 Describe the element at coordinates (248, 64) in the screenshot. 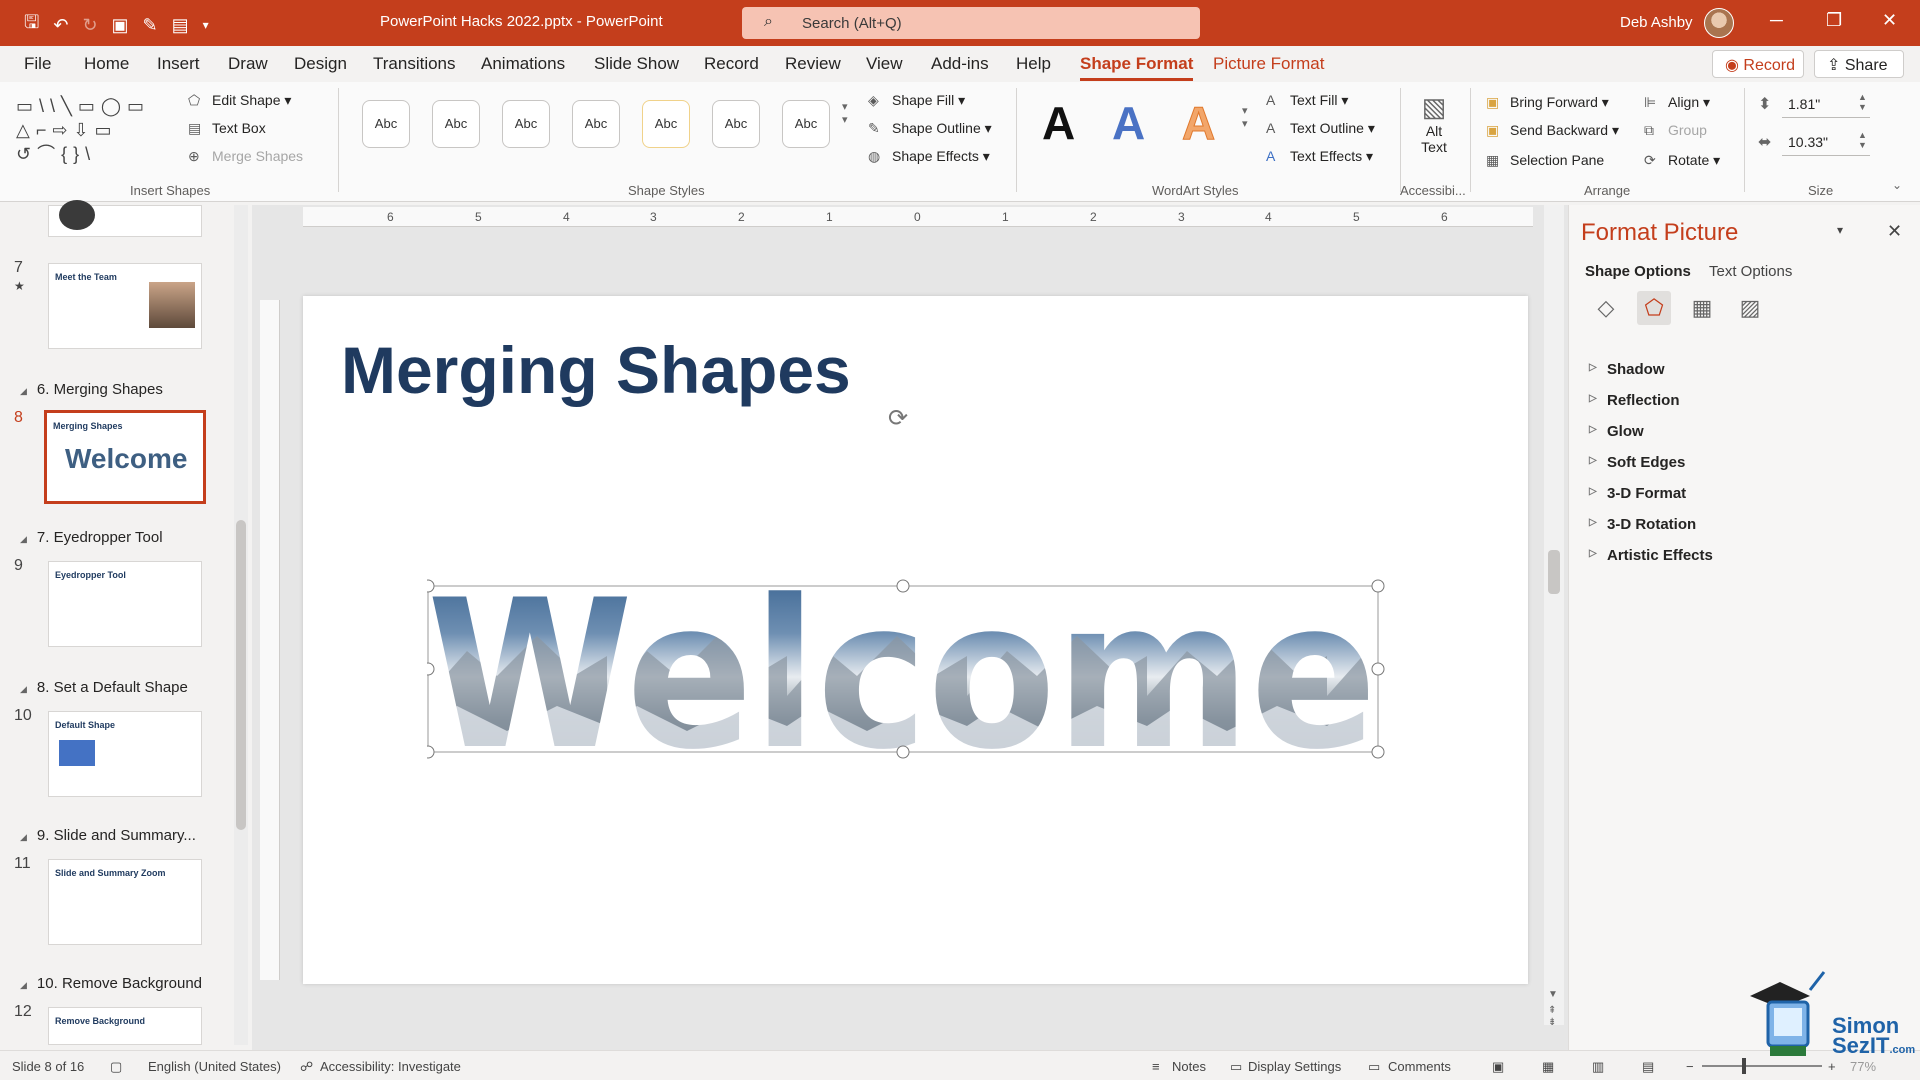

I see `tab-draw: Draw` at that location.